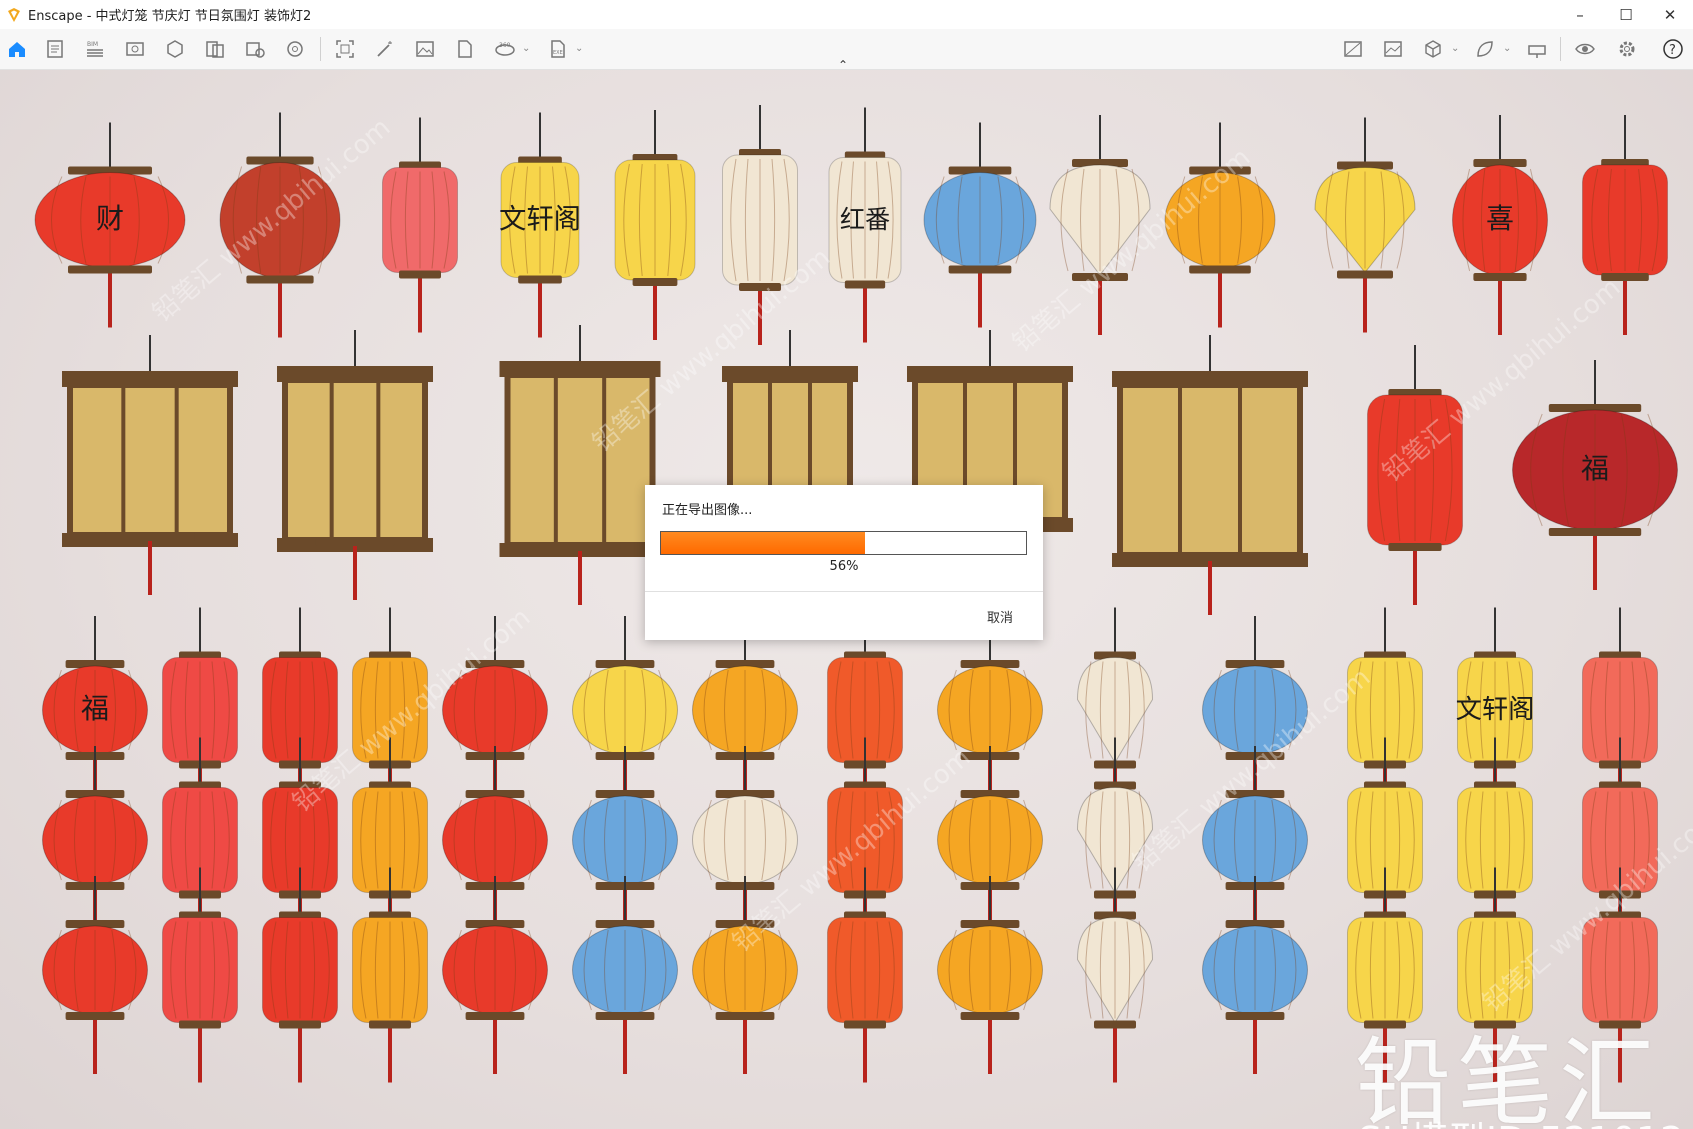 Image resolution: width=1693 pixels, height=1129 pixels. I want to click on image-icon, so click(425, 49).